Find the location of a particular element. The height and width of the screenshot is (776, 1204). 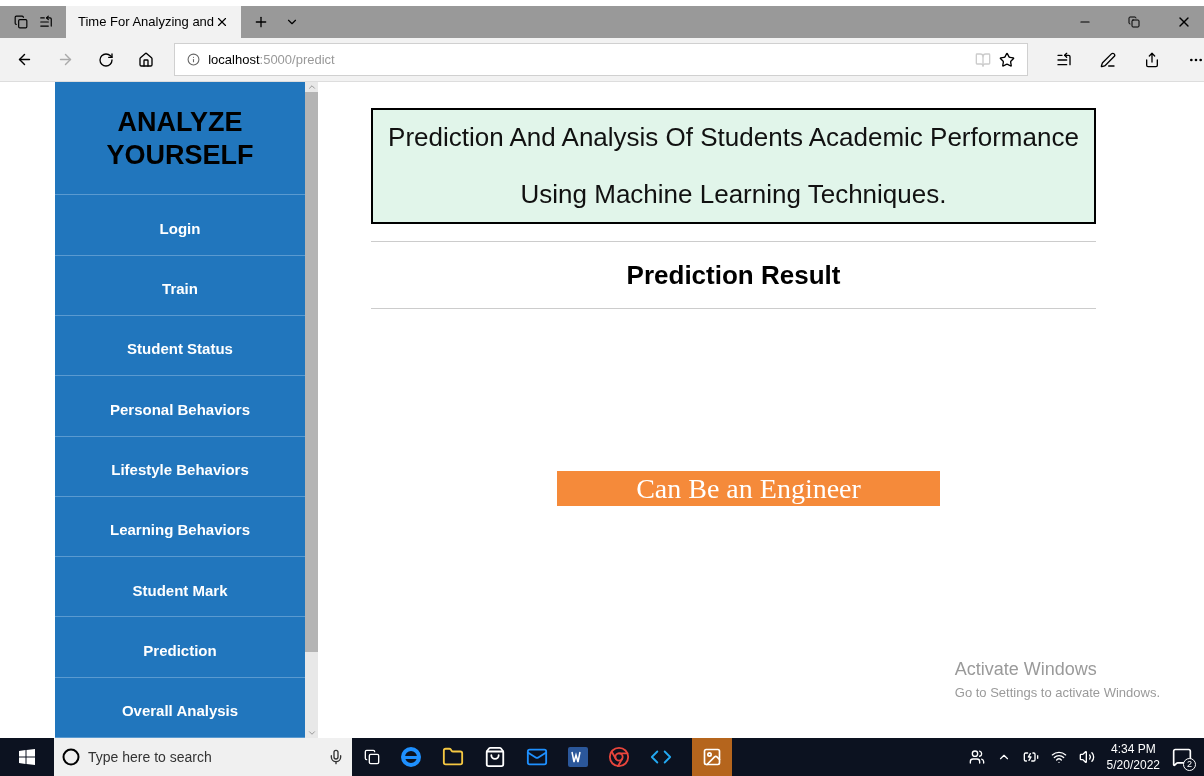

clock-date: 5/20/2022 is located at coordinates (1133, 765).